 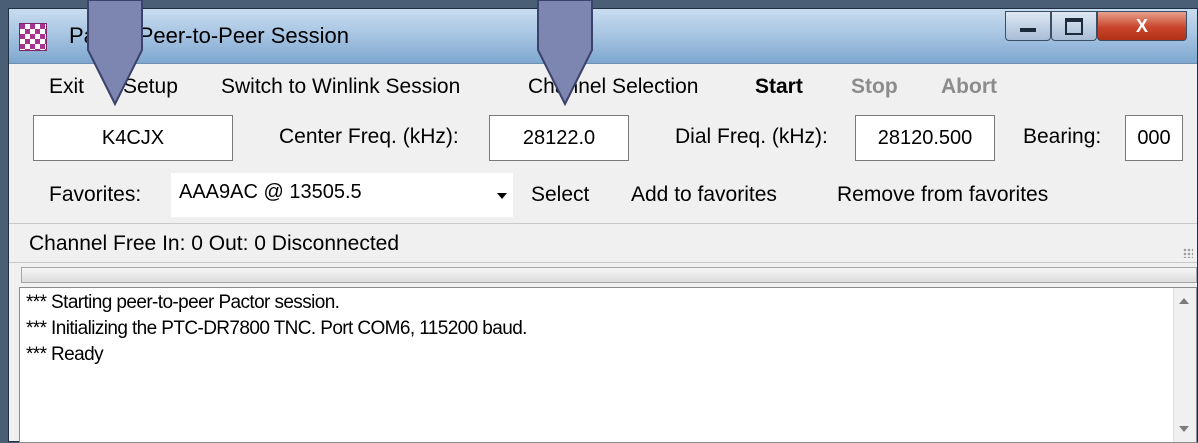 I want to click on maximize-button, so click(x=1074, y=26).